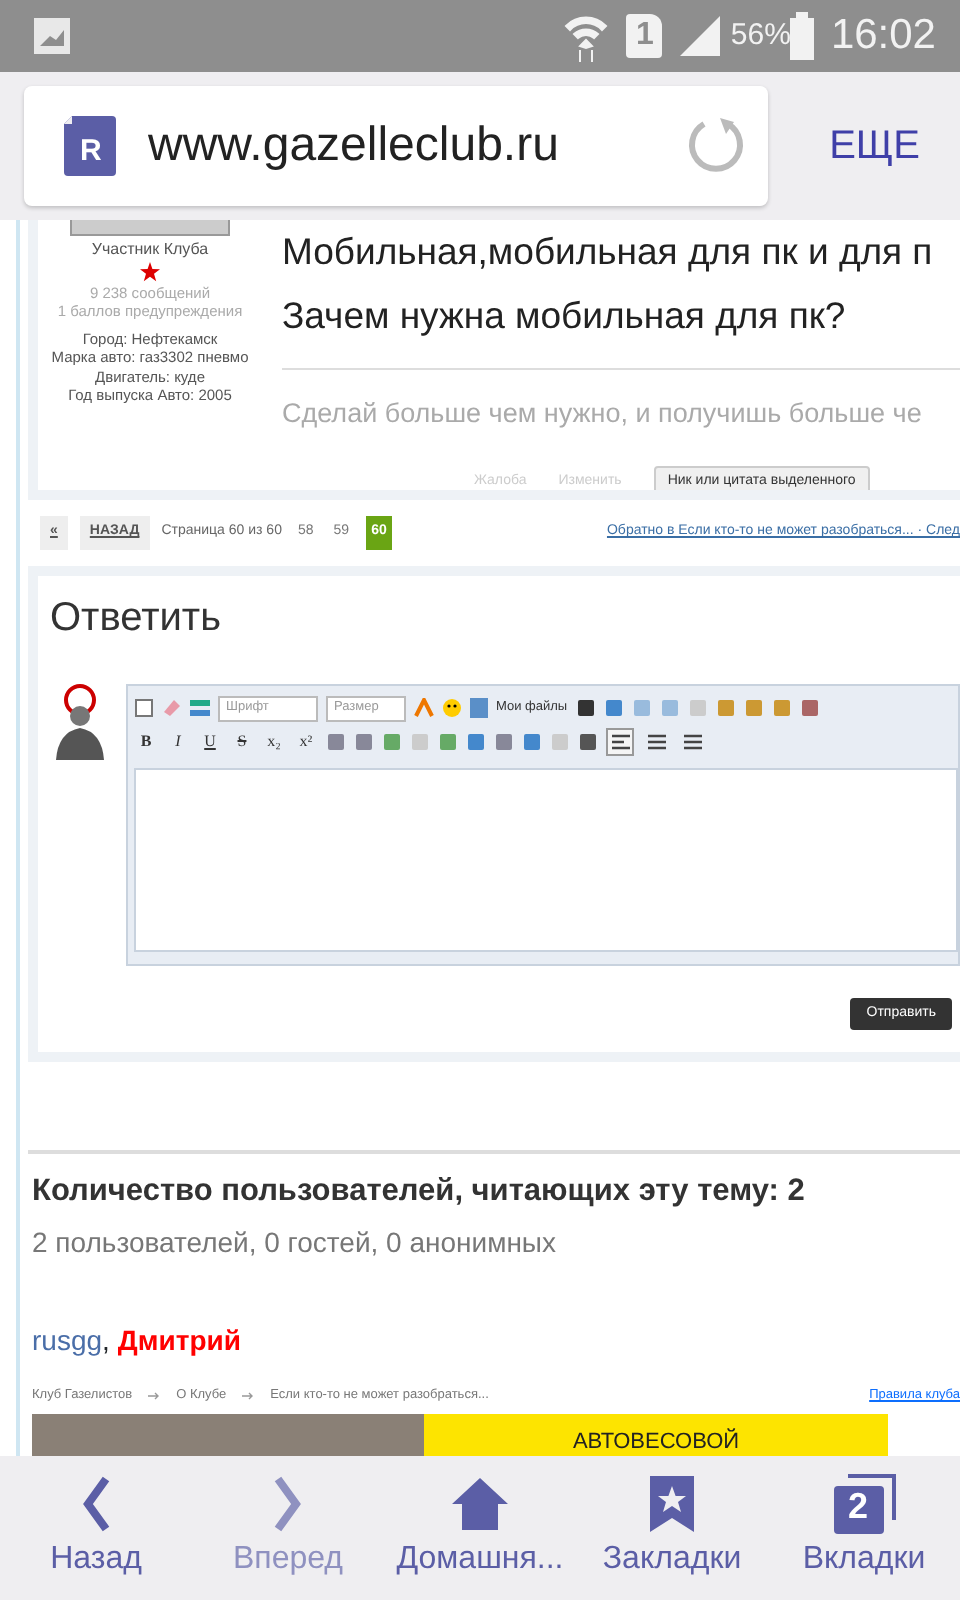 The width and height of the screenshot is (960, 1600). What do you see at coordinates (150, 250) in the screenshot?
I see `user-title: Участник Клуба` at bounding box center [150, 250].